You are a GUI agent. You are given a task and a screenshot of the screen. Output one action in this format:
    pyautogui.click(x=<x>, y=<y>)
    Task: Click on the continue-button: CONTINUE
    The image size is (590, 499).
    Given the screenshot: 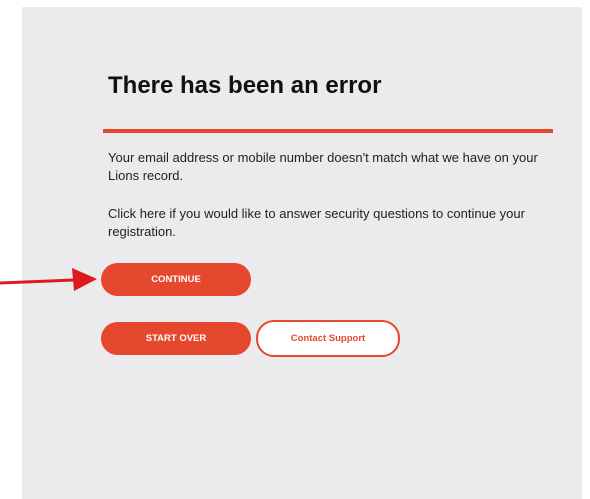 What is the action you would take?
    pyautogui.click(x=176, y=279)
    